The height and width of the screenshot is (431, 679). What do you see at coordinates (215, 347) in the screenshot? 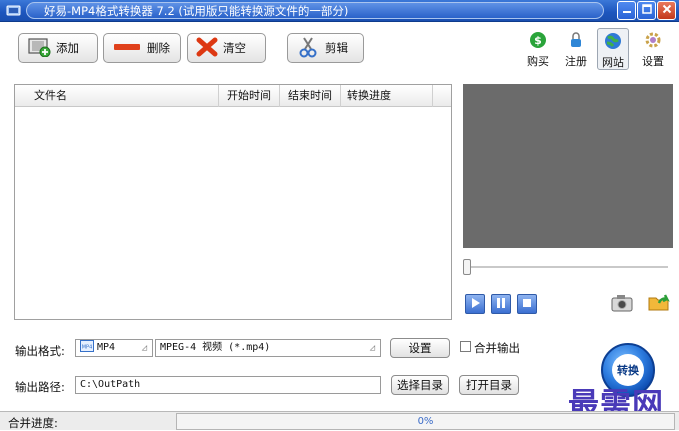
I see `profile-value: MPEG-4 视频 (*.mp4)` at bounding box center [215, 347].